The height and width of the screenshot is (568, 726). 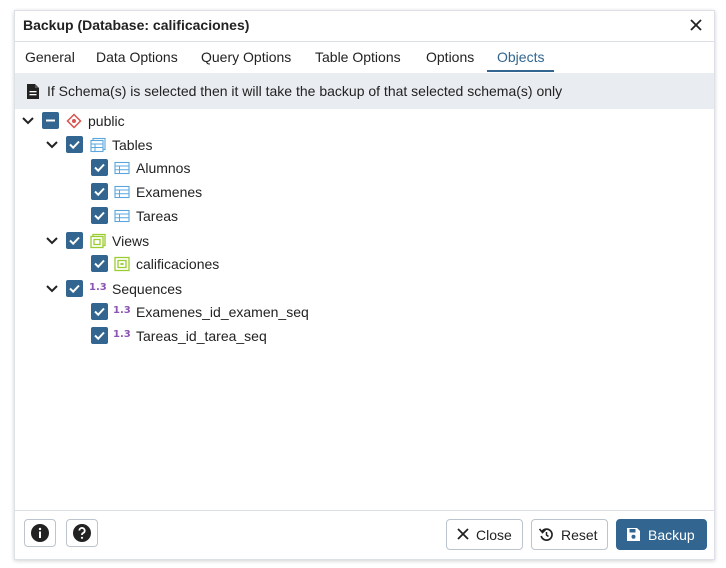 I want to click on tab-data-options: Data Options, so click(x=137, y=57).